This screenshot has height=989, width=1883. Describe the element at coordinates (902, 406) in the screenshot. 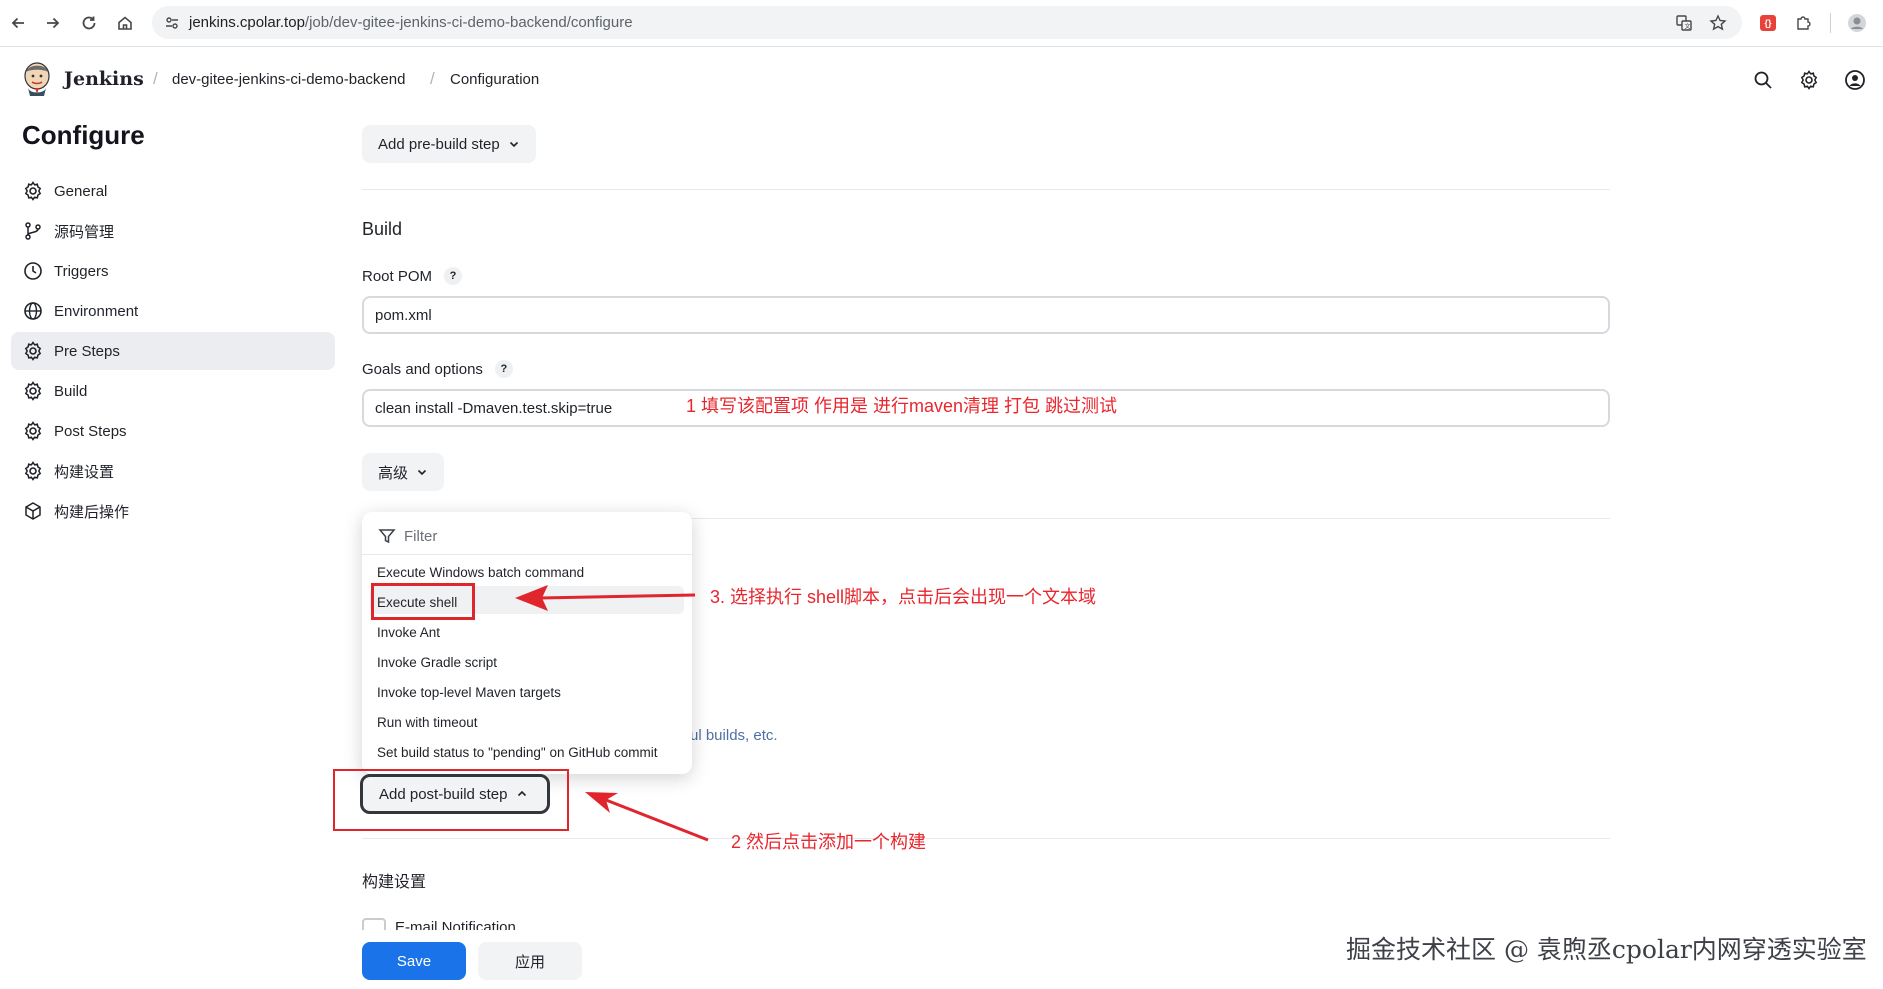

I see `annotation-note-1: 1 填写该配置项 作用是 进行maven清理 打包 跳过测试` at that location.